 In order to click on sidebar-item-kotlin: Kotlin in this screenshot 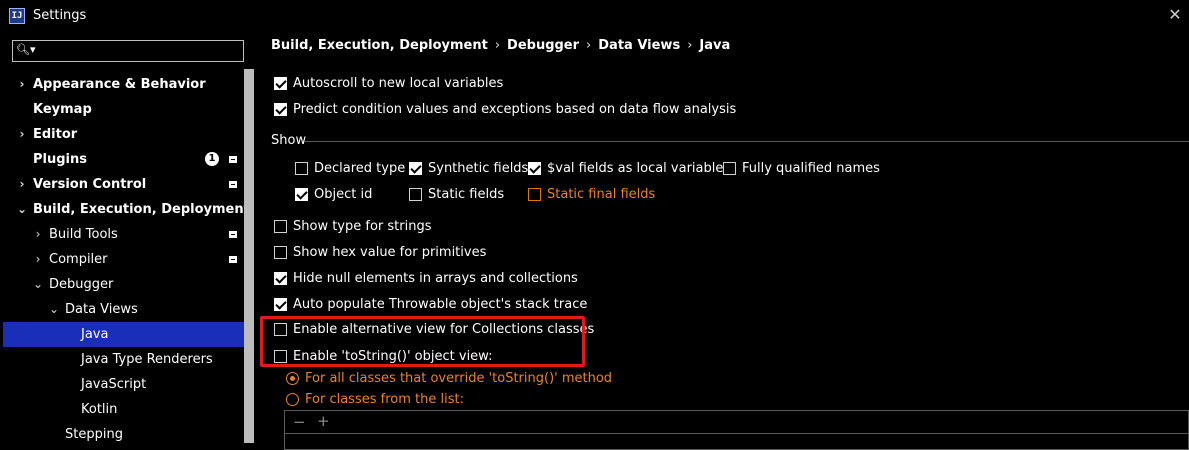, I will do `click(122, 409)`.